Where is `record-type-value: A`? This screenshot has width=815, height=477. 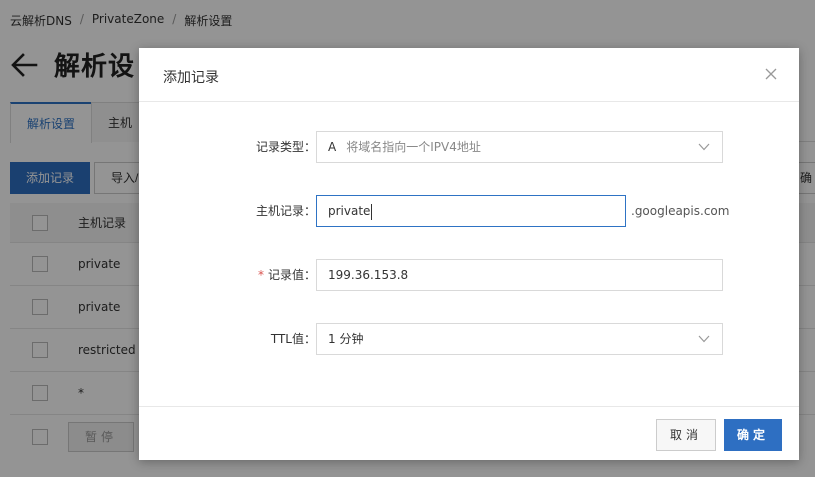 record-type-value: A is located at coordinates (332, 147).